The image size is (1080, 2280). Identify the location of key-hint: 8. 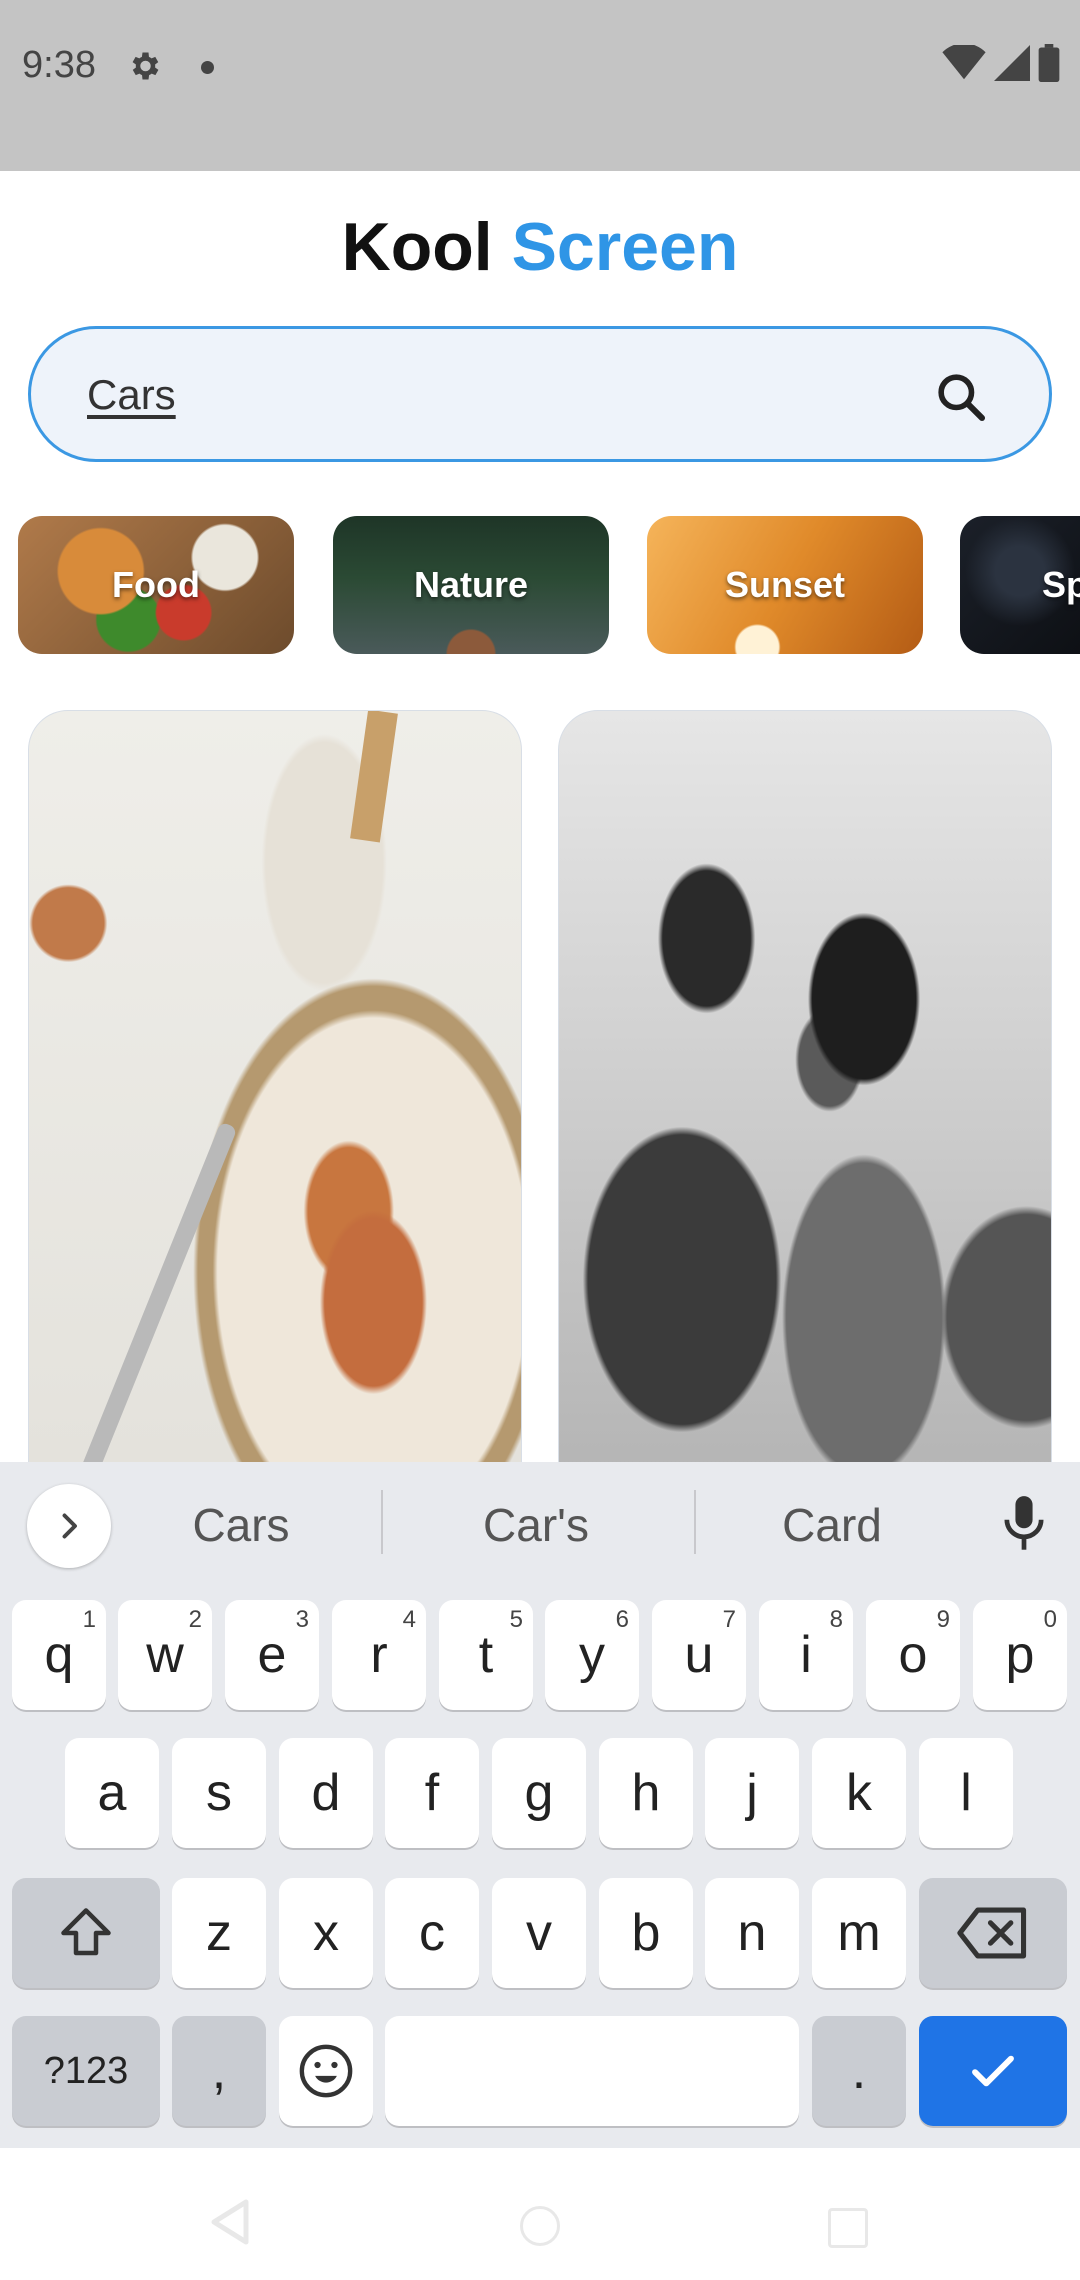
(836, 1619).